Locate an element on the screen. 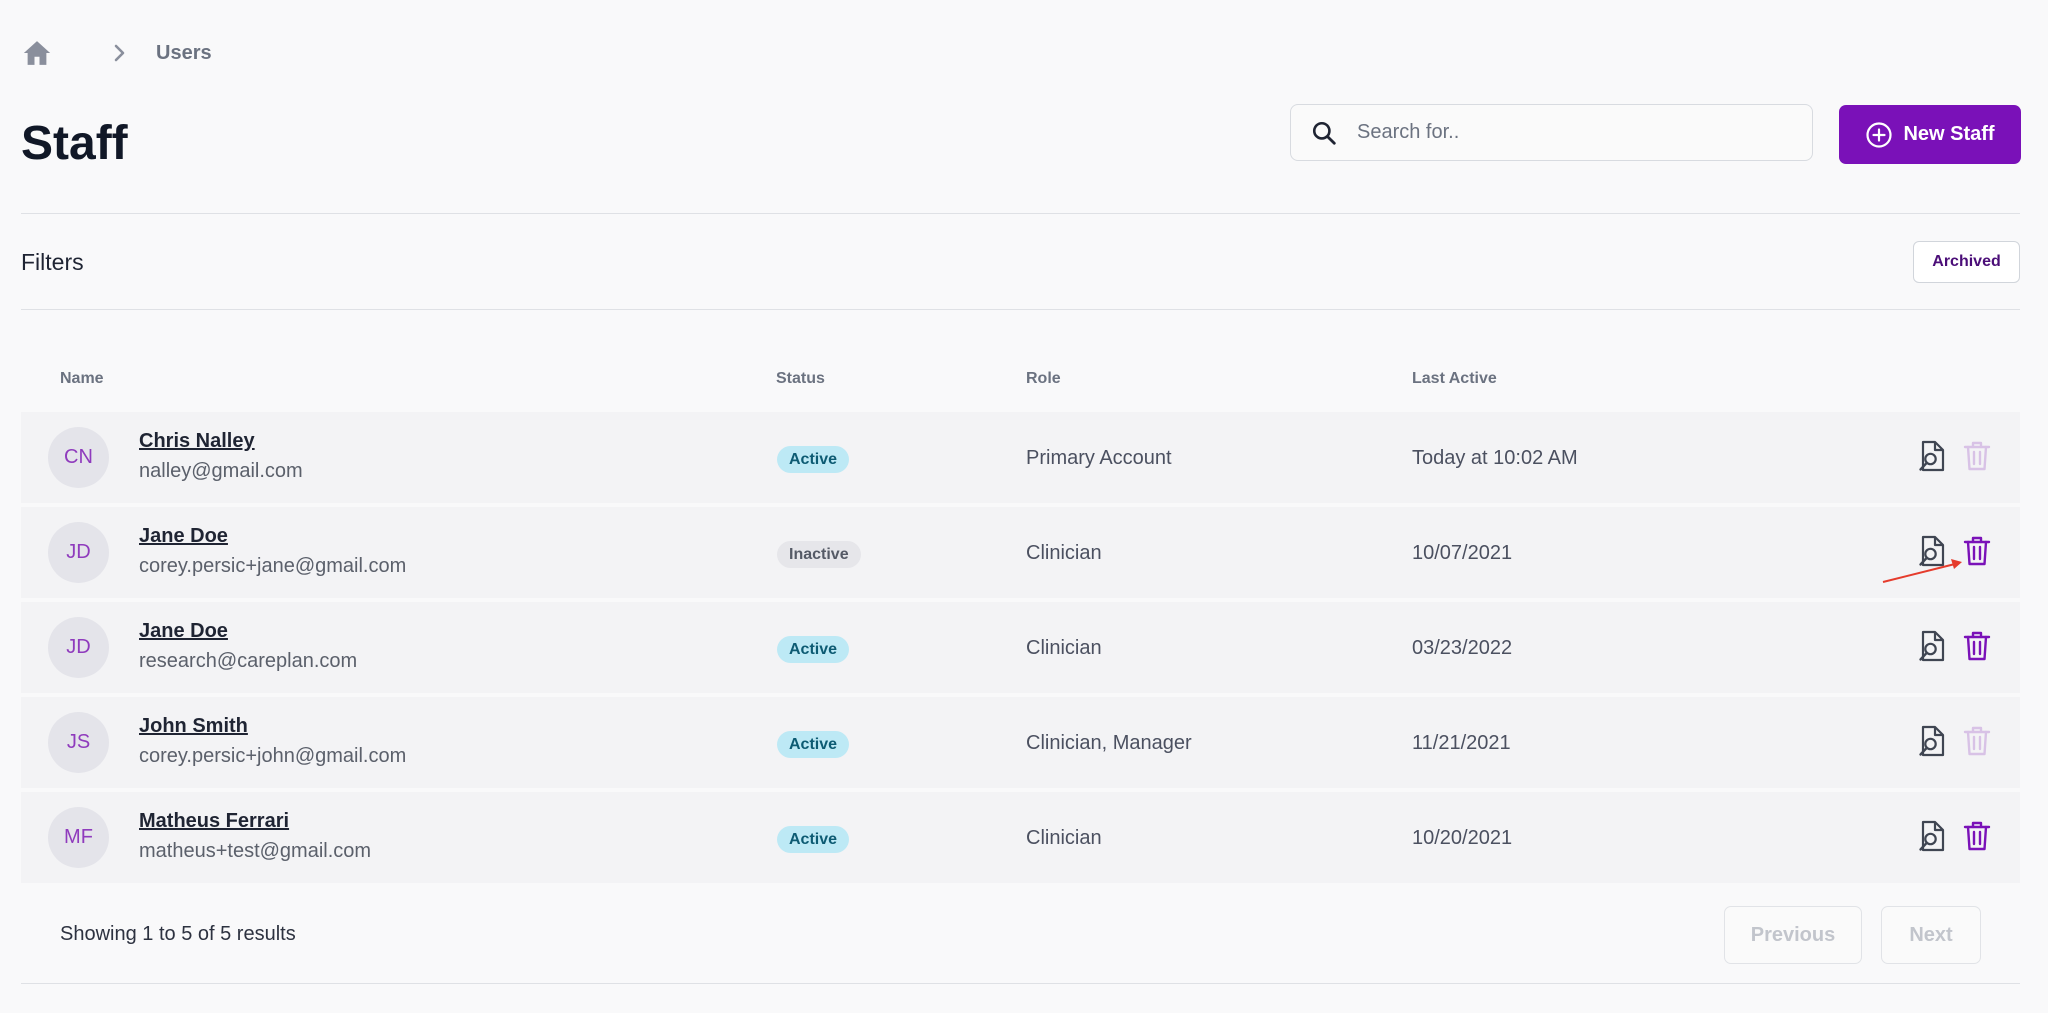 This screenshot has height=1013, width=2048. archived-button: Archived is located at coordinates (1966, 262).